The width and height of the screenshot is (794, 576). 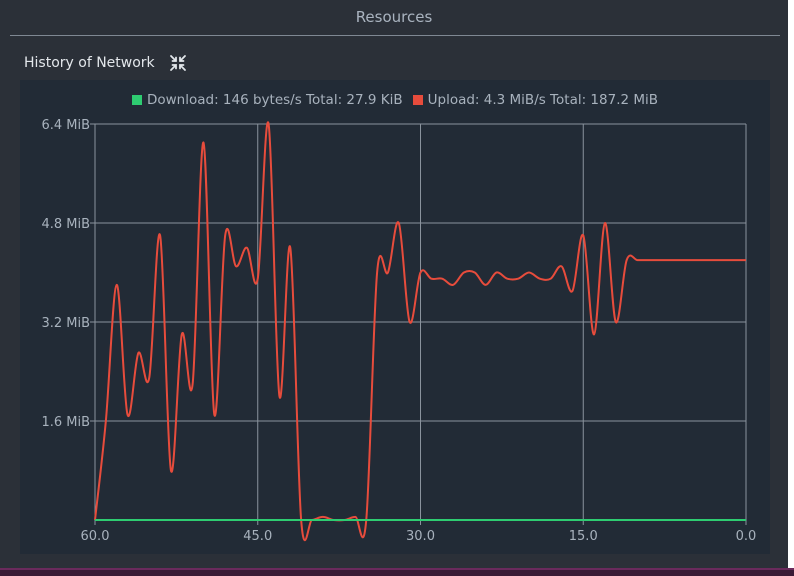 What do you see at coordinates (791, 288) in the screenshot?
I see `window-edge` at bounding box center [791, 288].